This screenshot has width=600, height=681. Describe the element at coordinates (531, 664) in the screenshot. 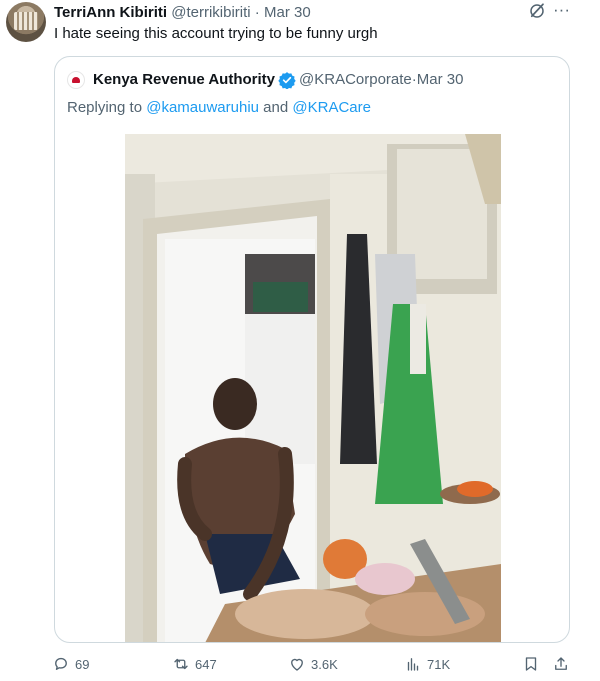

I see `bookmark-icon` at that location.